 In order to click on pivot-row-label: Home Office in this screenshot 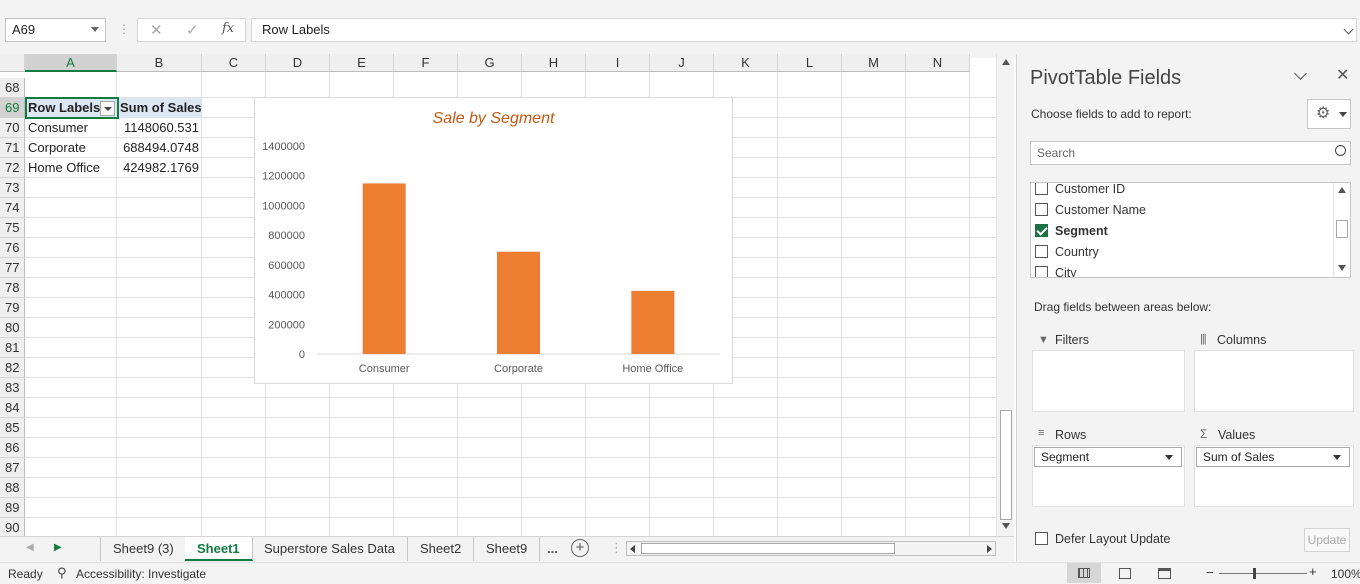, I will do `click(71, 168)`.